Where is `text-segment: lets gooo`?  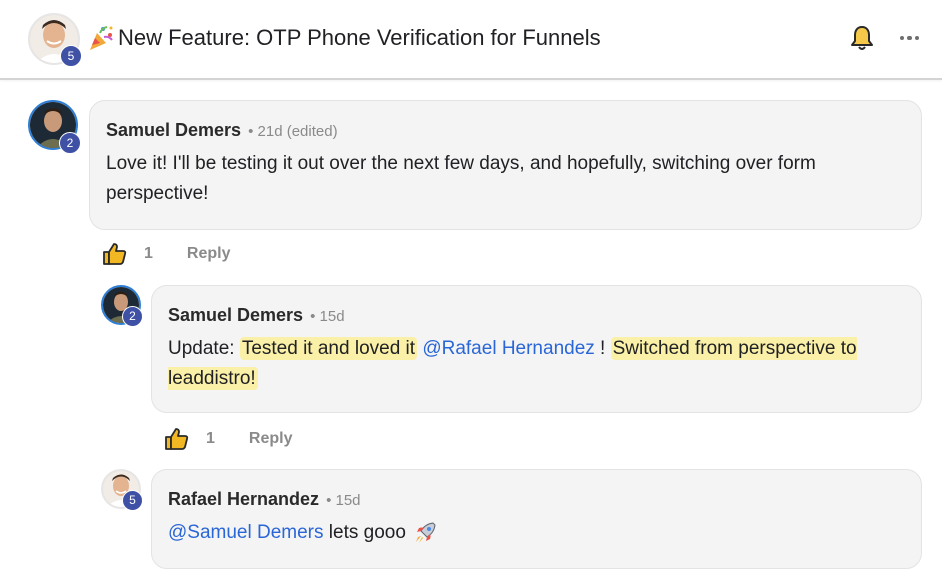
text-segment: lets gooo is located at coordinates (367, 532).